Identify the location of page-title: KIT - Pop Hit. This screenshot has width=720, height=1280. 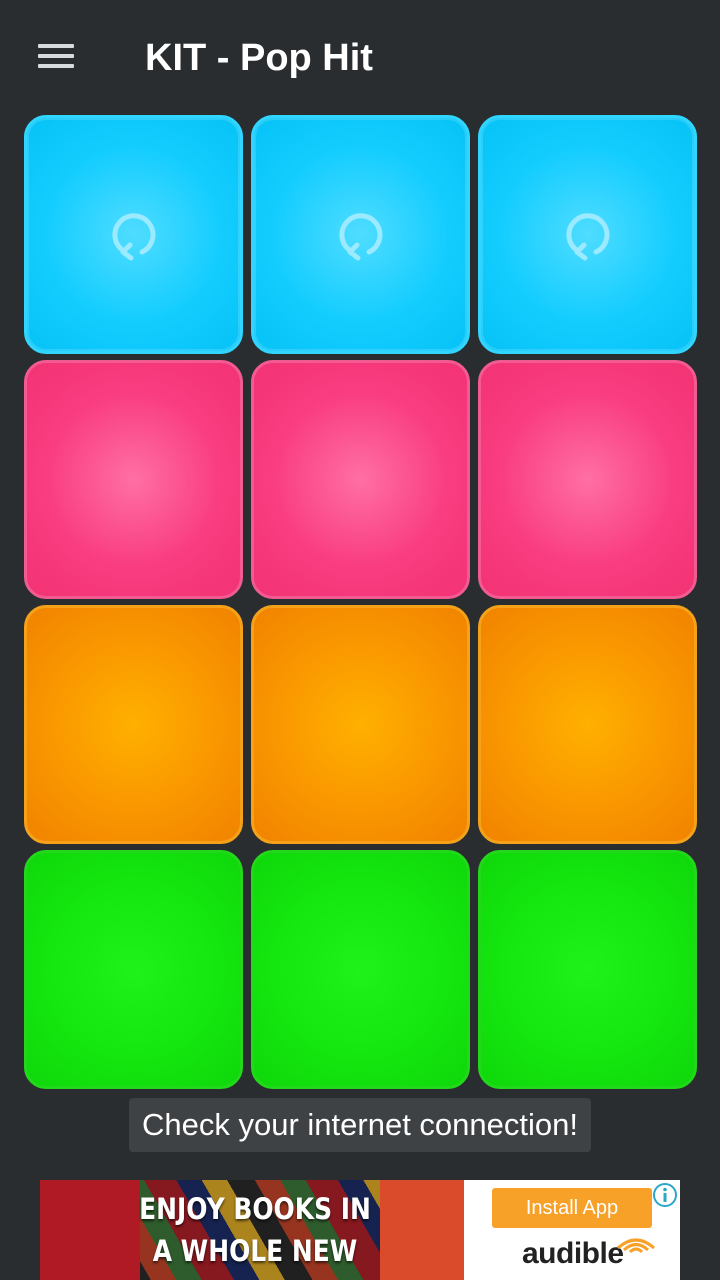
(259, 58).